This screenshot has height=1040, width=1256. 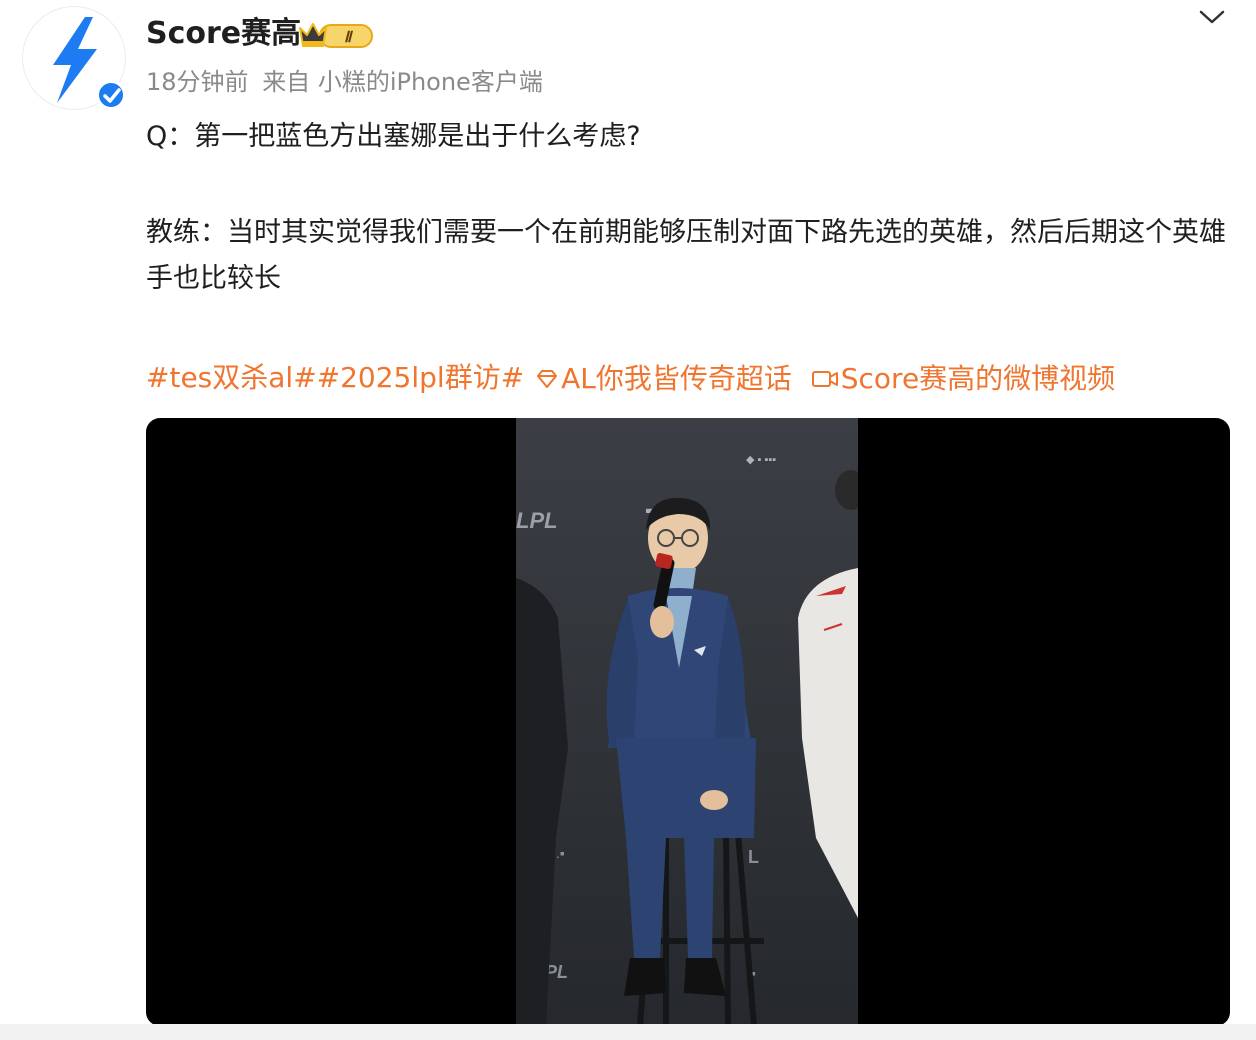 I want to click on post-meta: 18分钟前 来自 小糕的iPhone客户端, so click(x=344, y=82).